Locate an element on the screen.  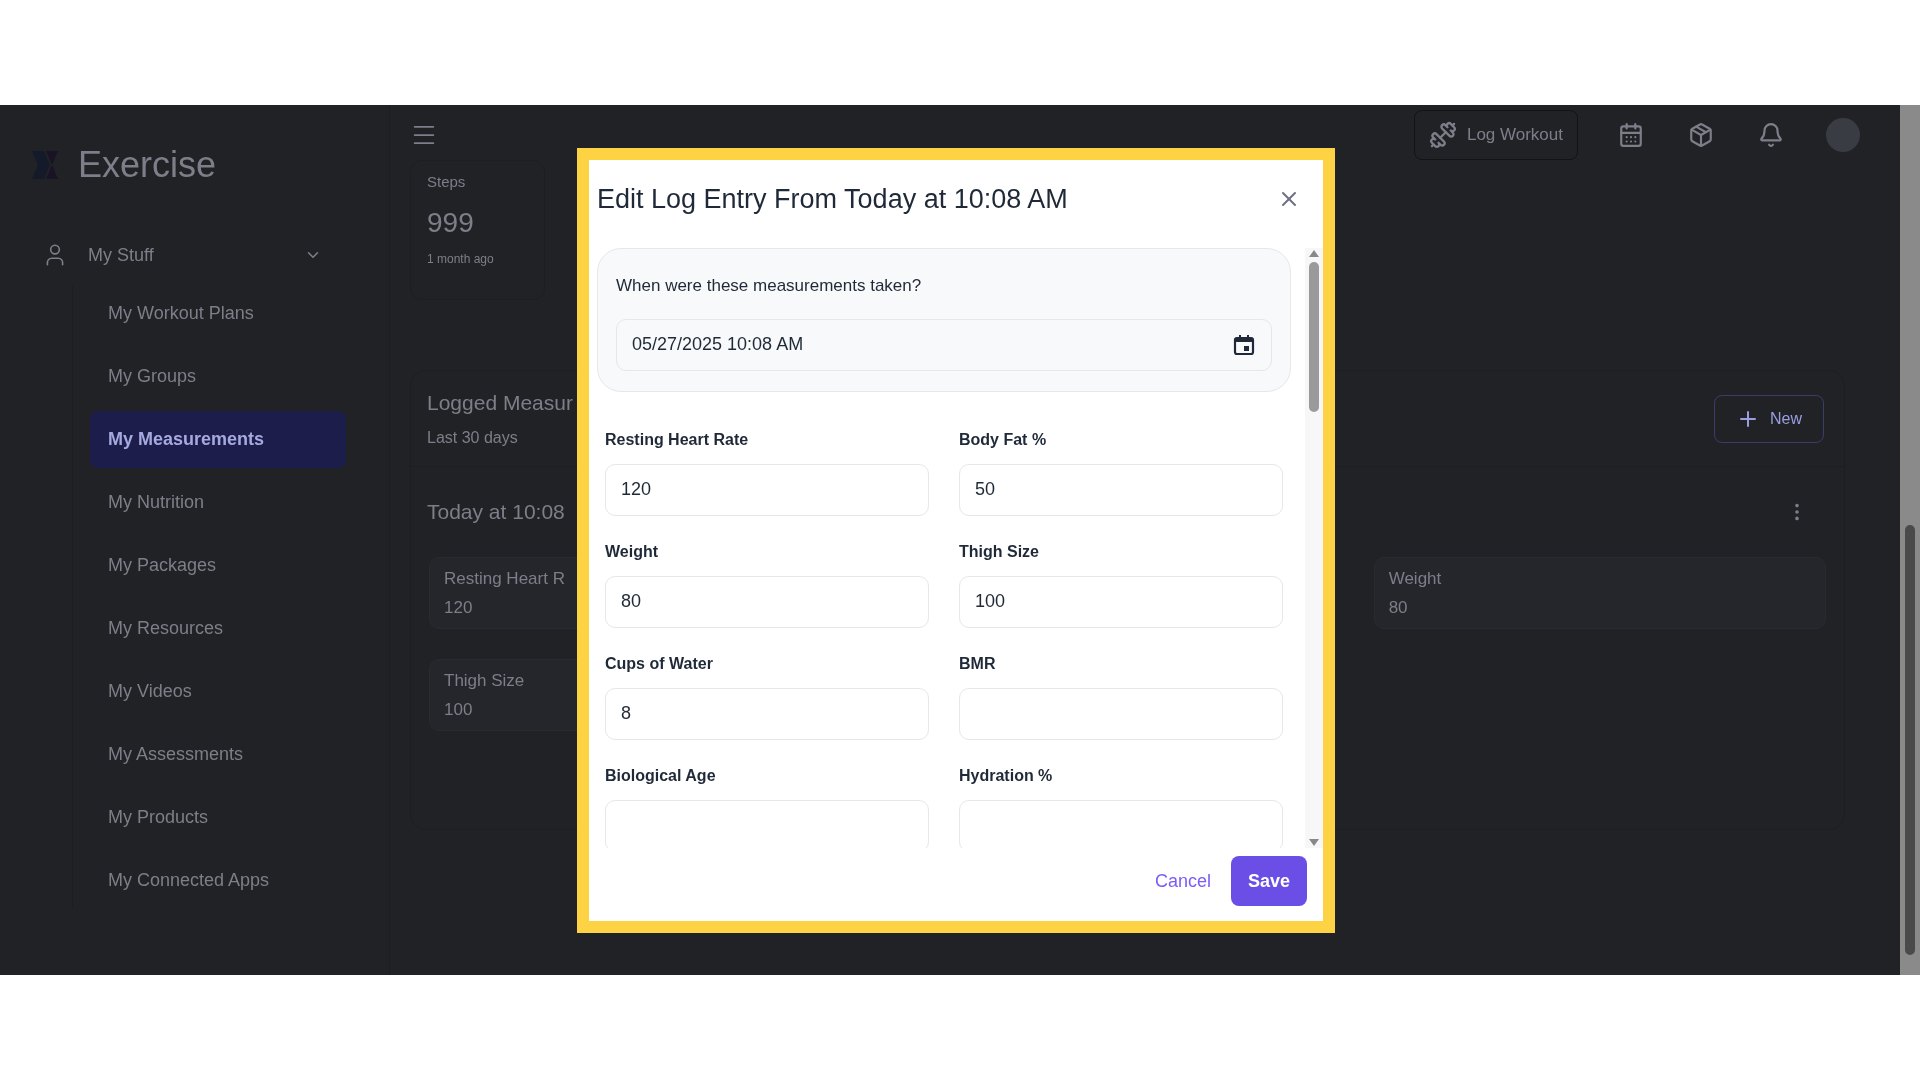
bell-icon is located at coordinates (1771, 135).